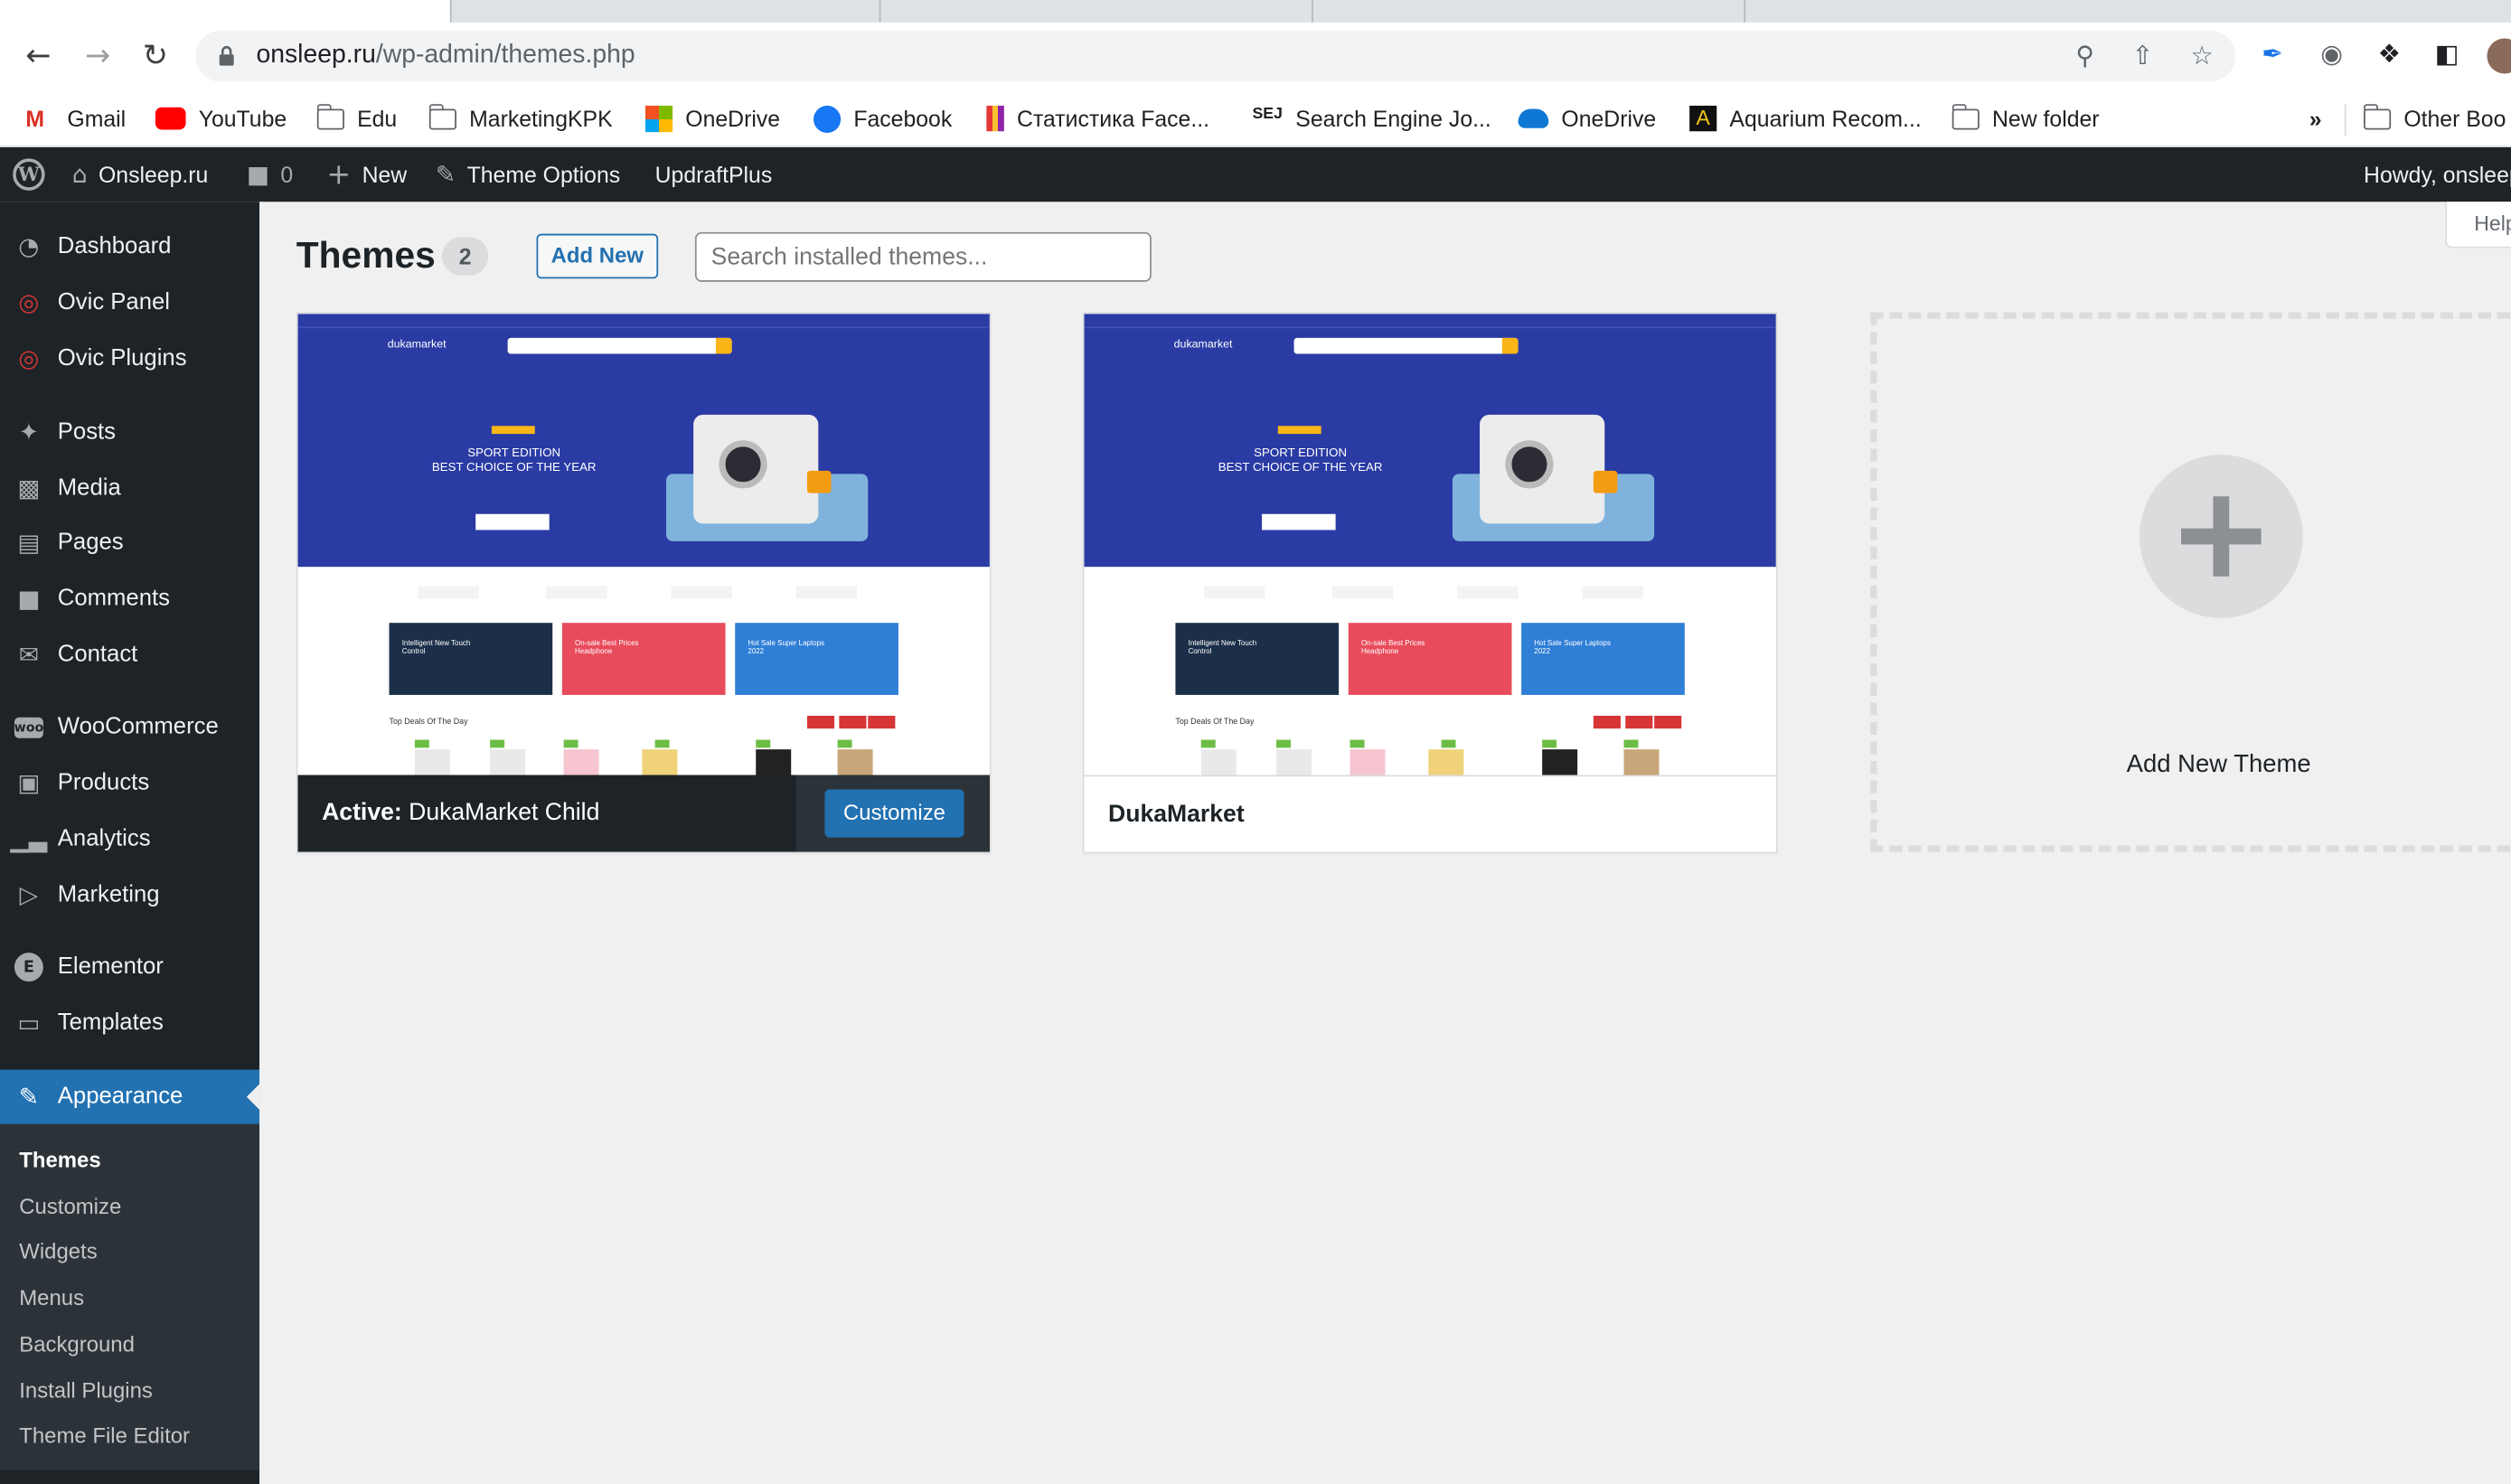  What do you see at coordinates (29, 655) in the screenshot?
I see `envelope-icon: ✉` at bounding box center [29, 655].